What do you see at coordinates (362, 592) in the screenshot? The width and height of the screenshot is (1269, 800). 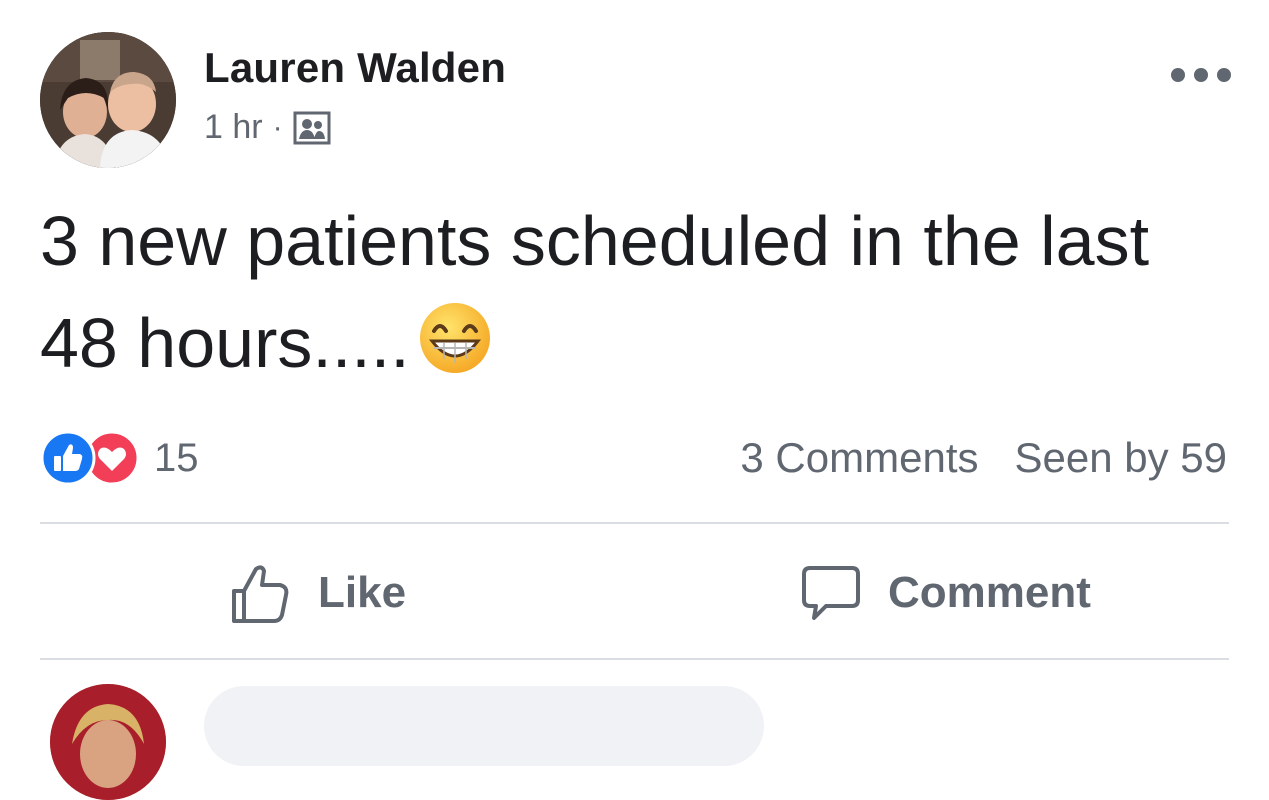 I see `like-button-label: Like` at bounding box center [362, 592].